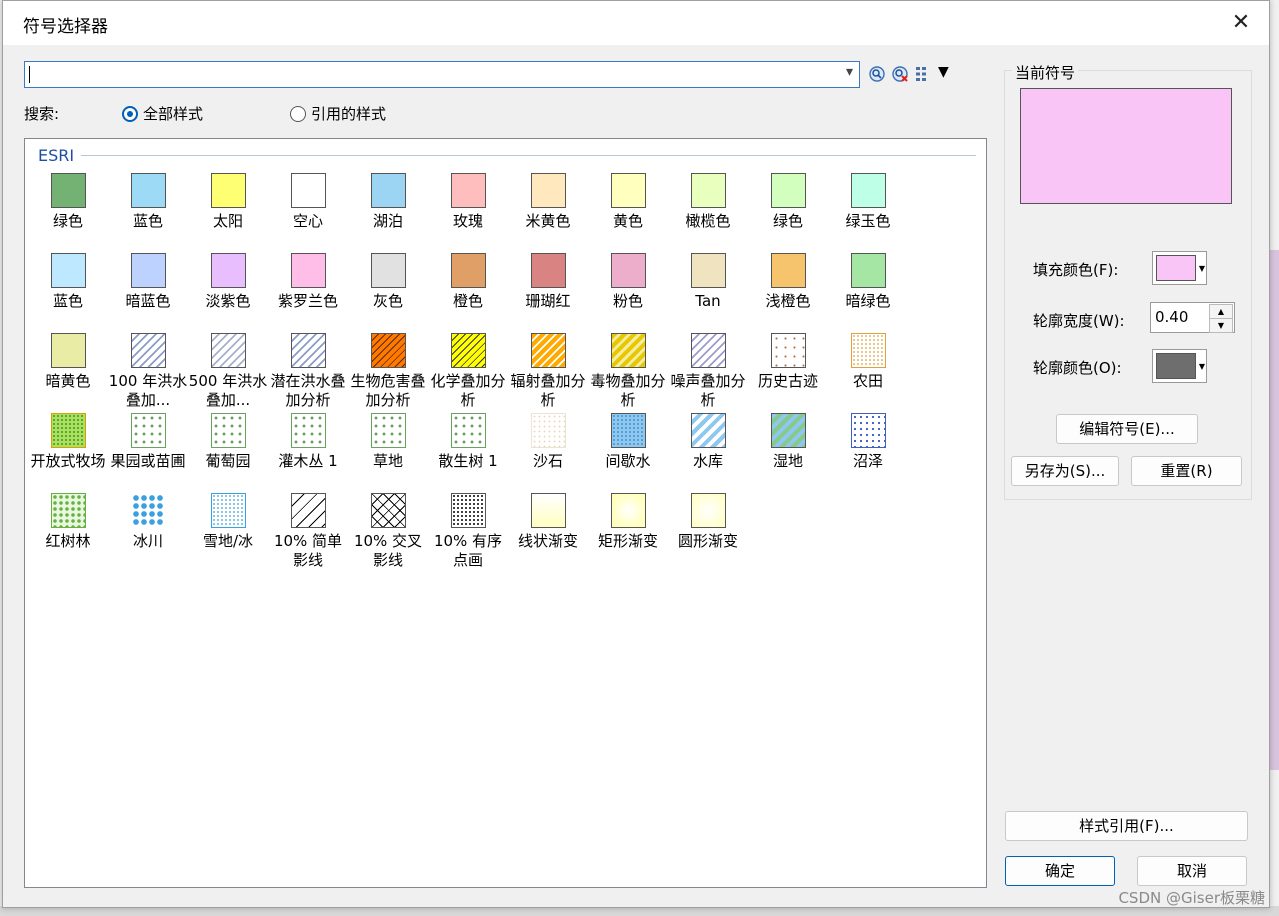 The height and width of the screenshot is (916, 1279). I want to click on symbol-item: 圆形渐变, so click(708, 522).